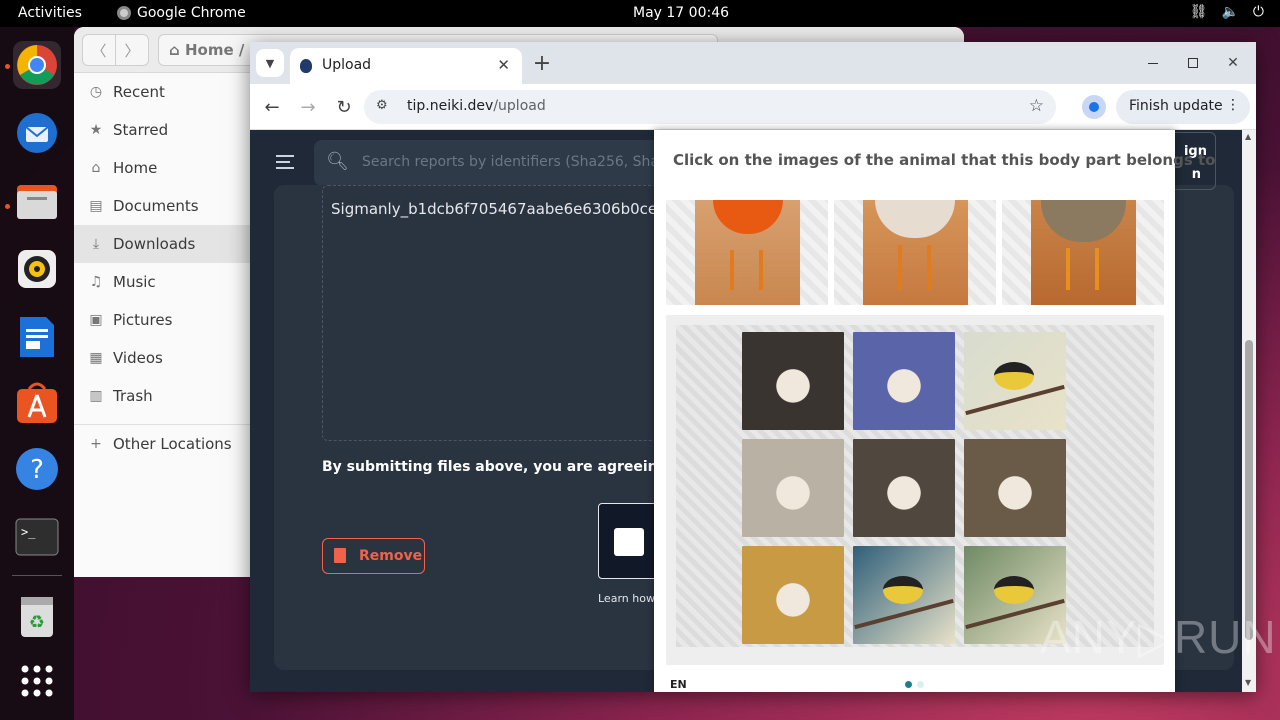 The width and height of the screenshot is (1280, 720). I want to click on scroll-up-icon: ▲, so click(1248, 136).